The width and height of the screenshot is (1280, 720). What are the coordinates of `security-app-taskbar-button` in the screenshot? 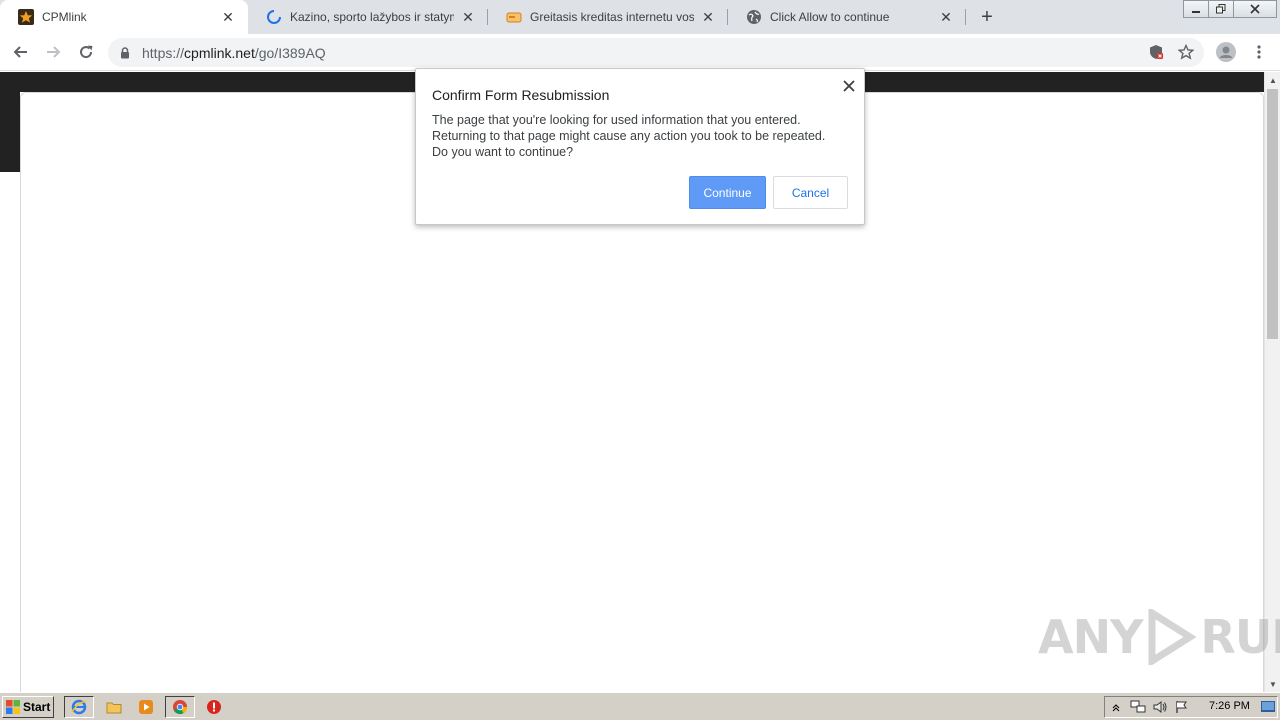 It's located at (214, 707).